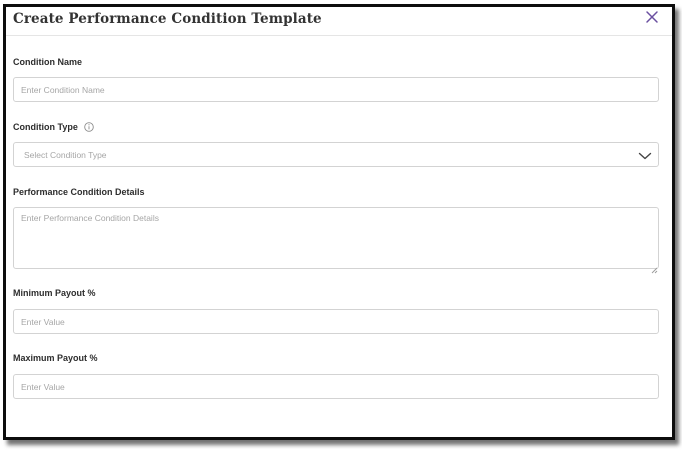  What do you see at coordinates (47, 62) in the screenshot?
I see `condition-name-label: Condition Name` at bounding box center [47, 62].